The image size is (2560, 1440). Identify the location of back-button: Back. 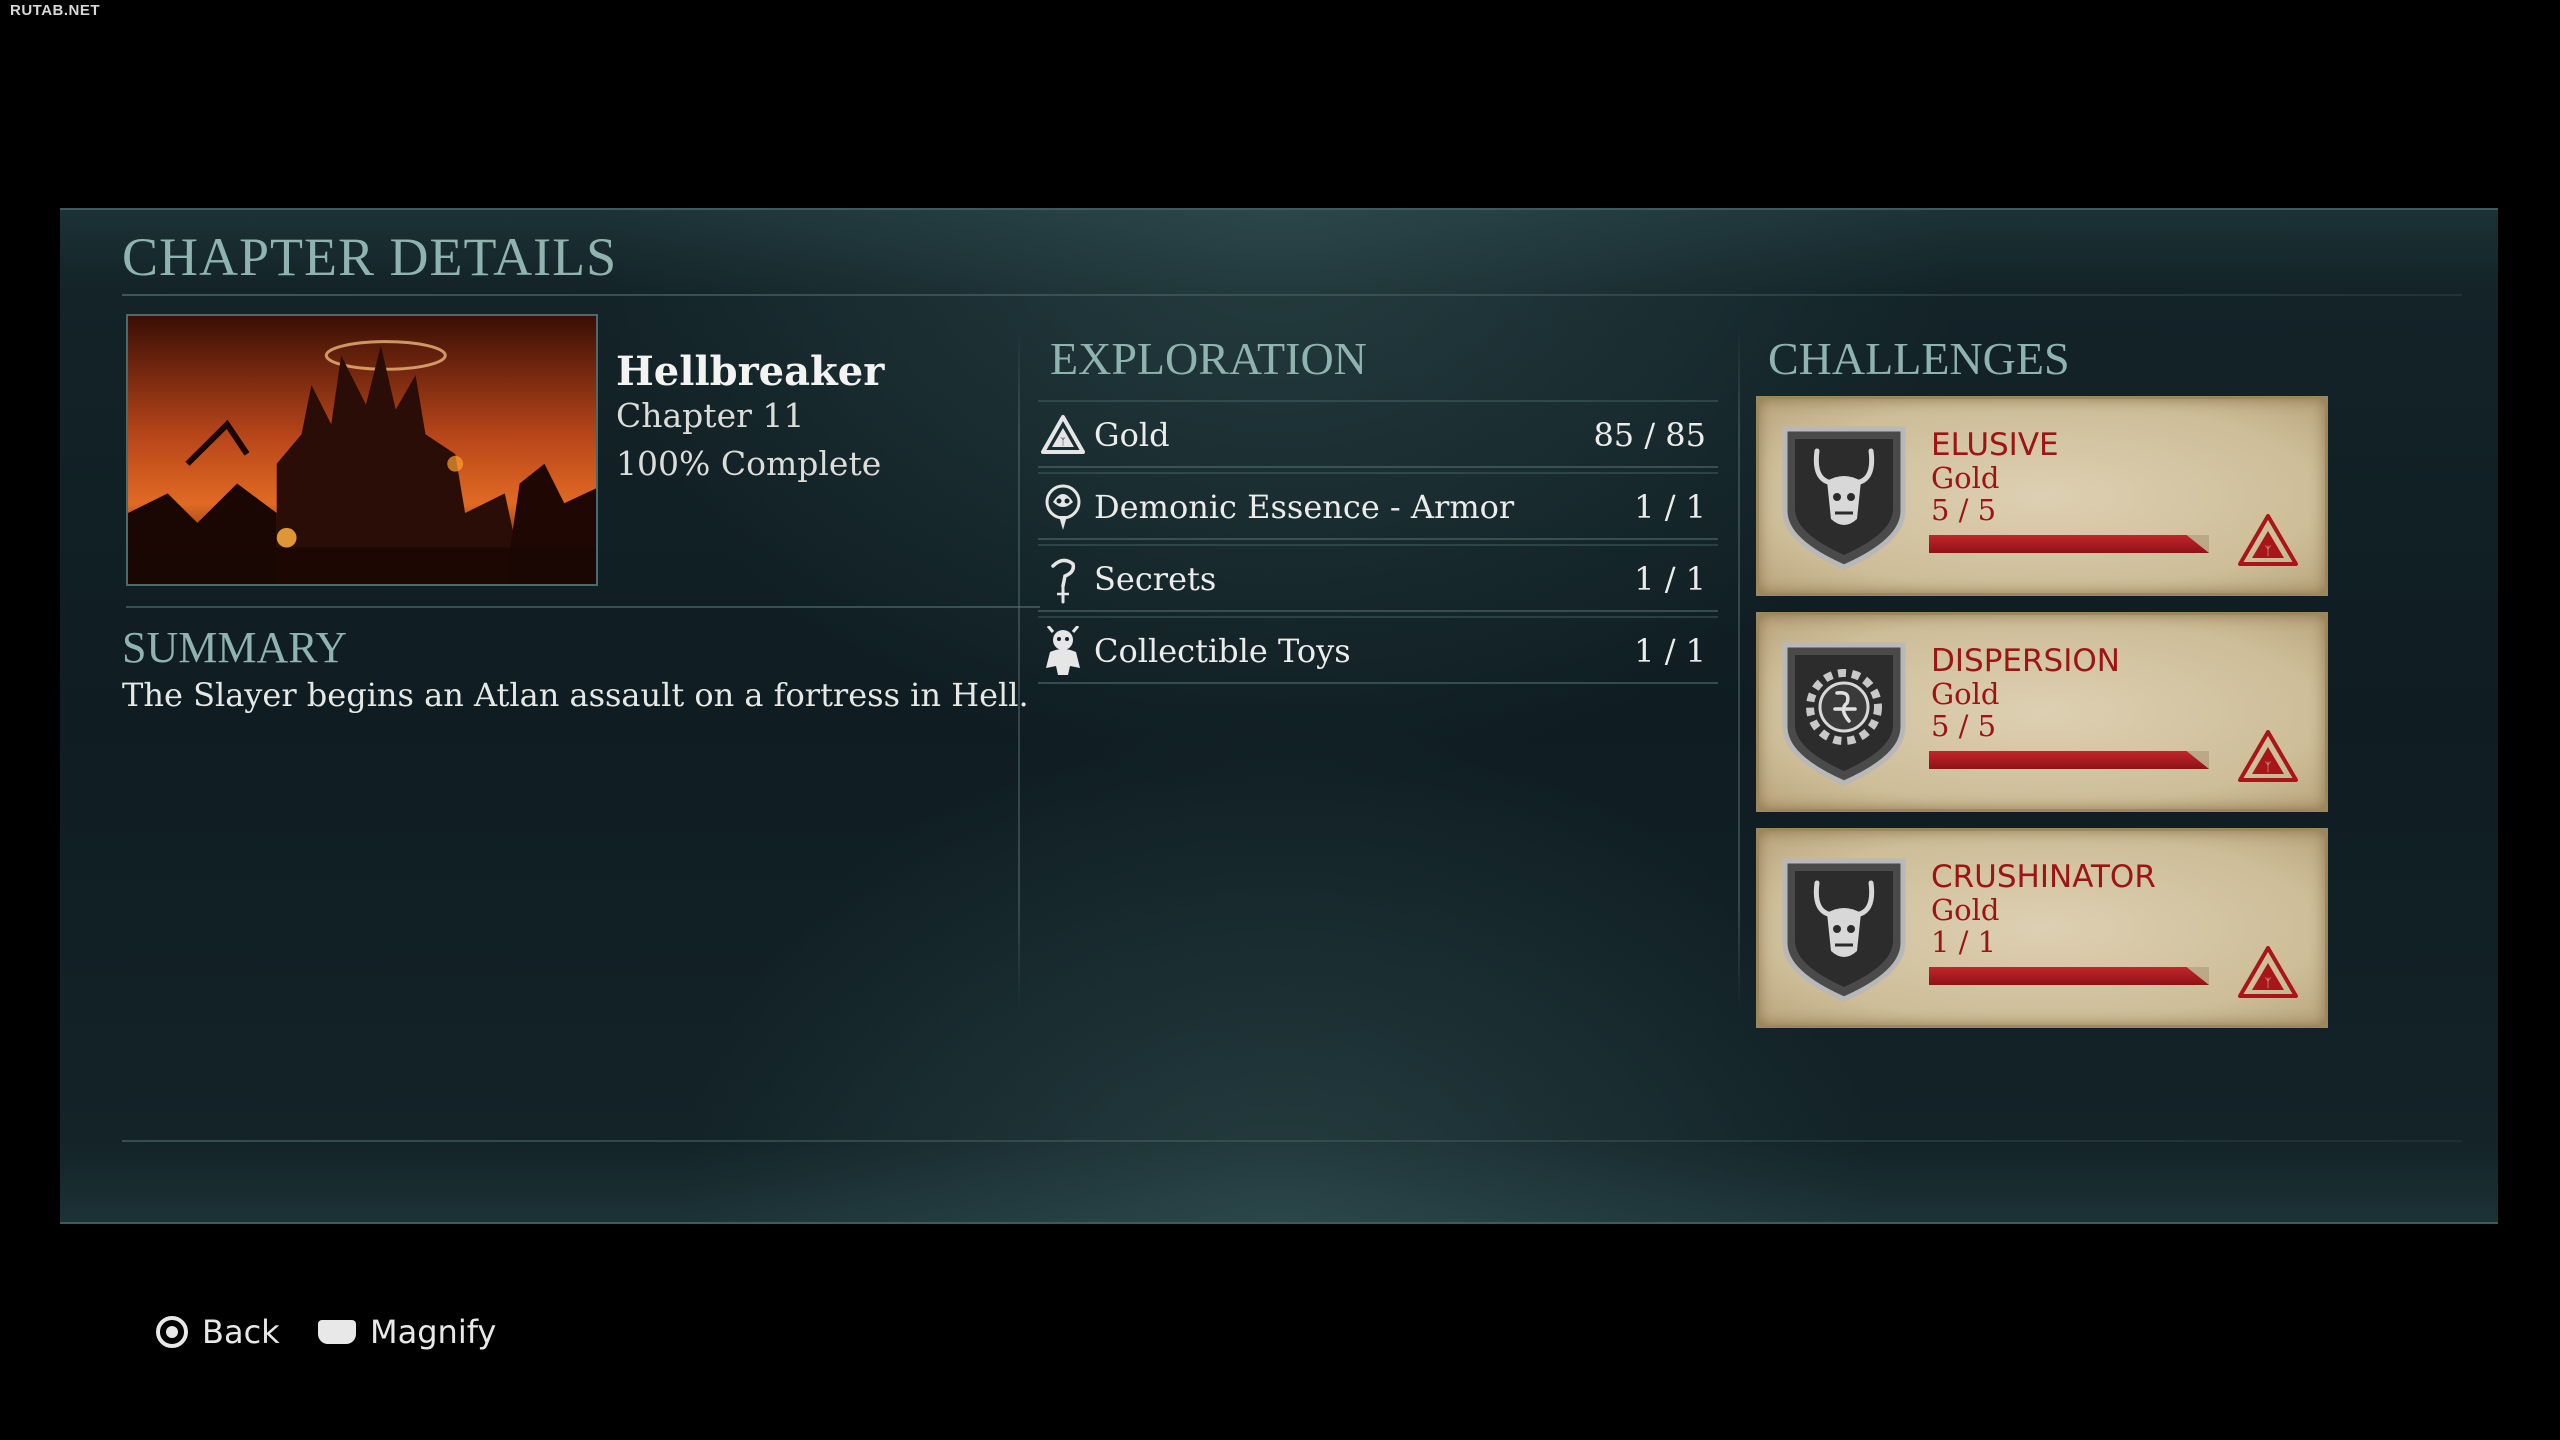
(218, 1332).